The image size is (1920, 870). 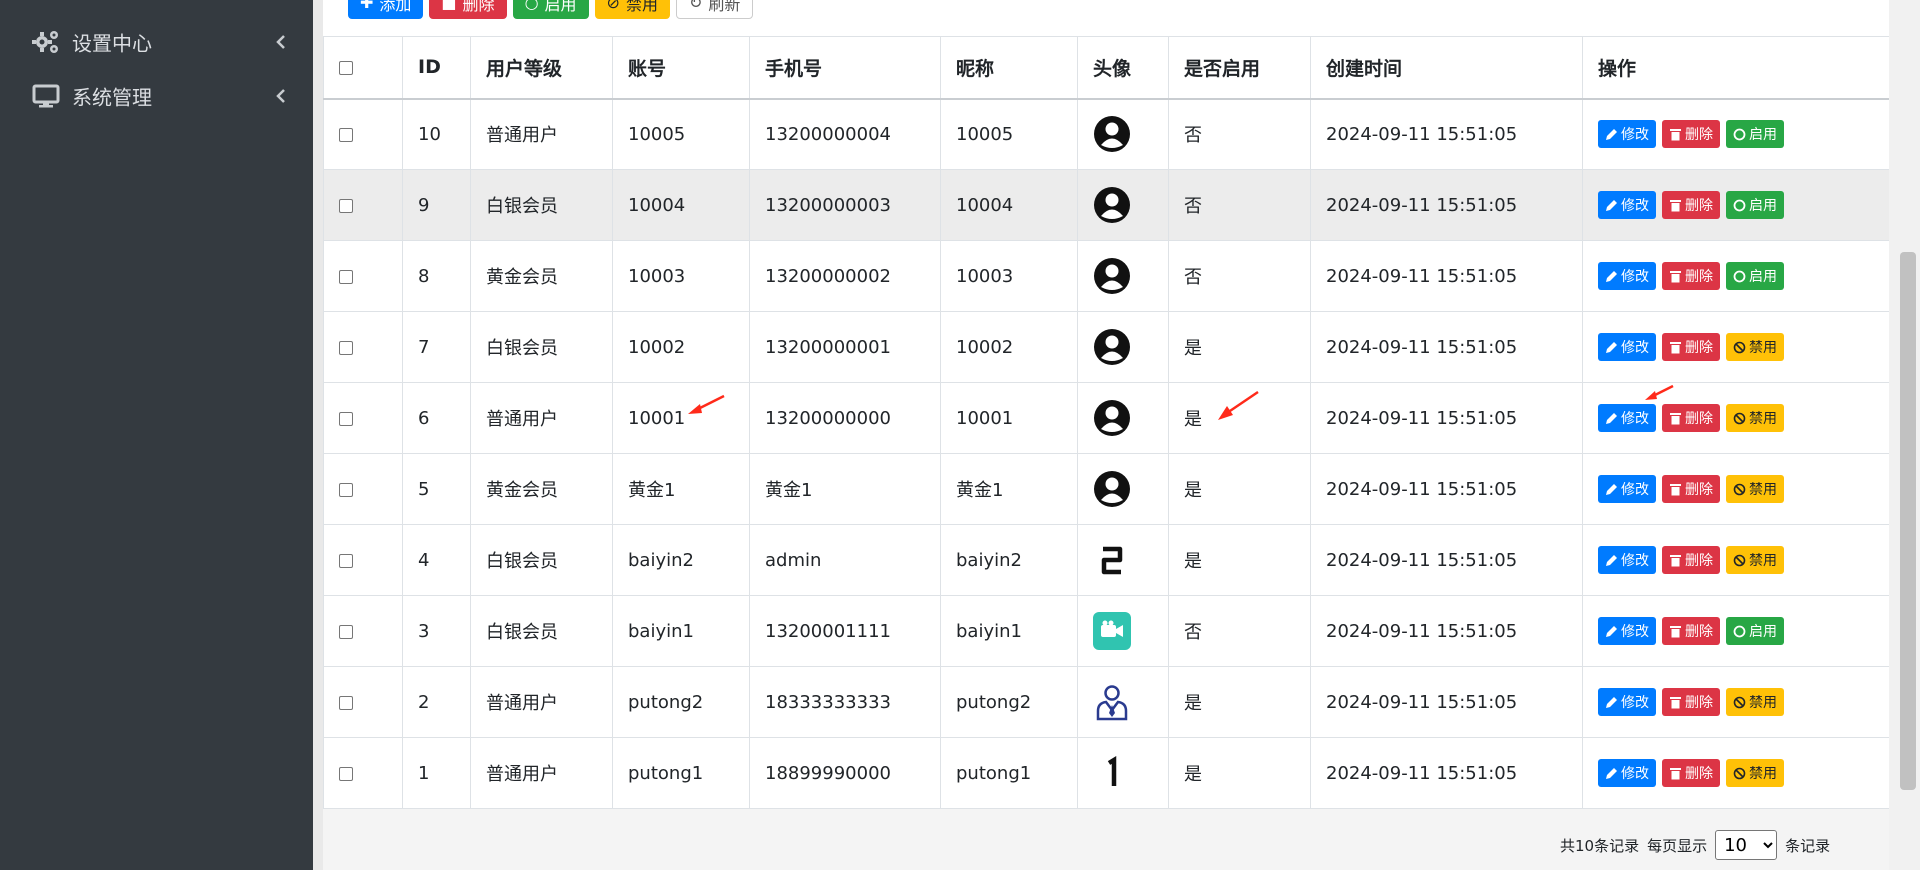 I want to click on batch-disable-button: ⊘ 禁用, so click(x=632, y=9).